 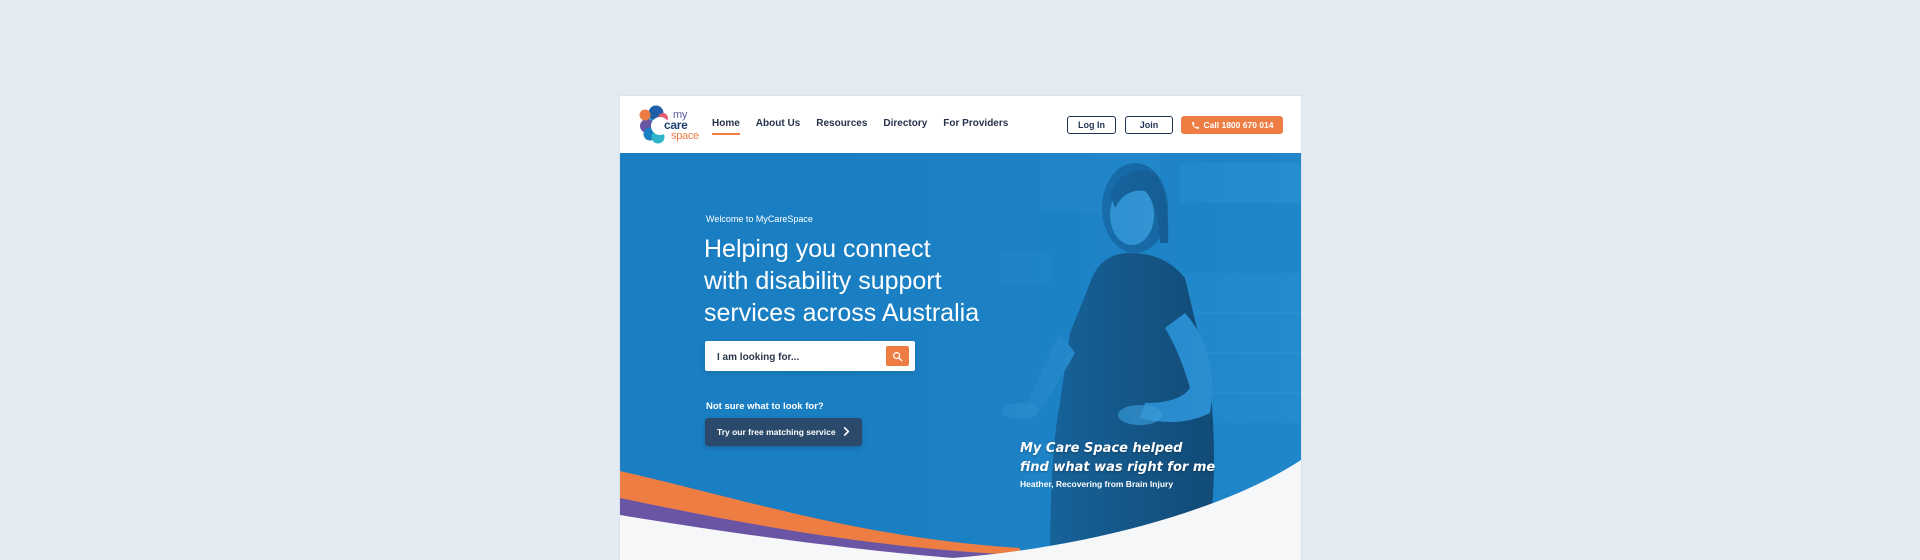 What do you see at coordinates (1101, 448) in the screenshot?
I see `testimonial-line: My Care Space helped` at bounding box center [1101, 448].